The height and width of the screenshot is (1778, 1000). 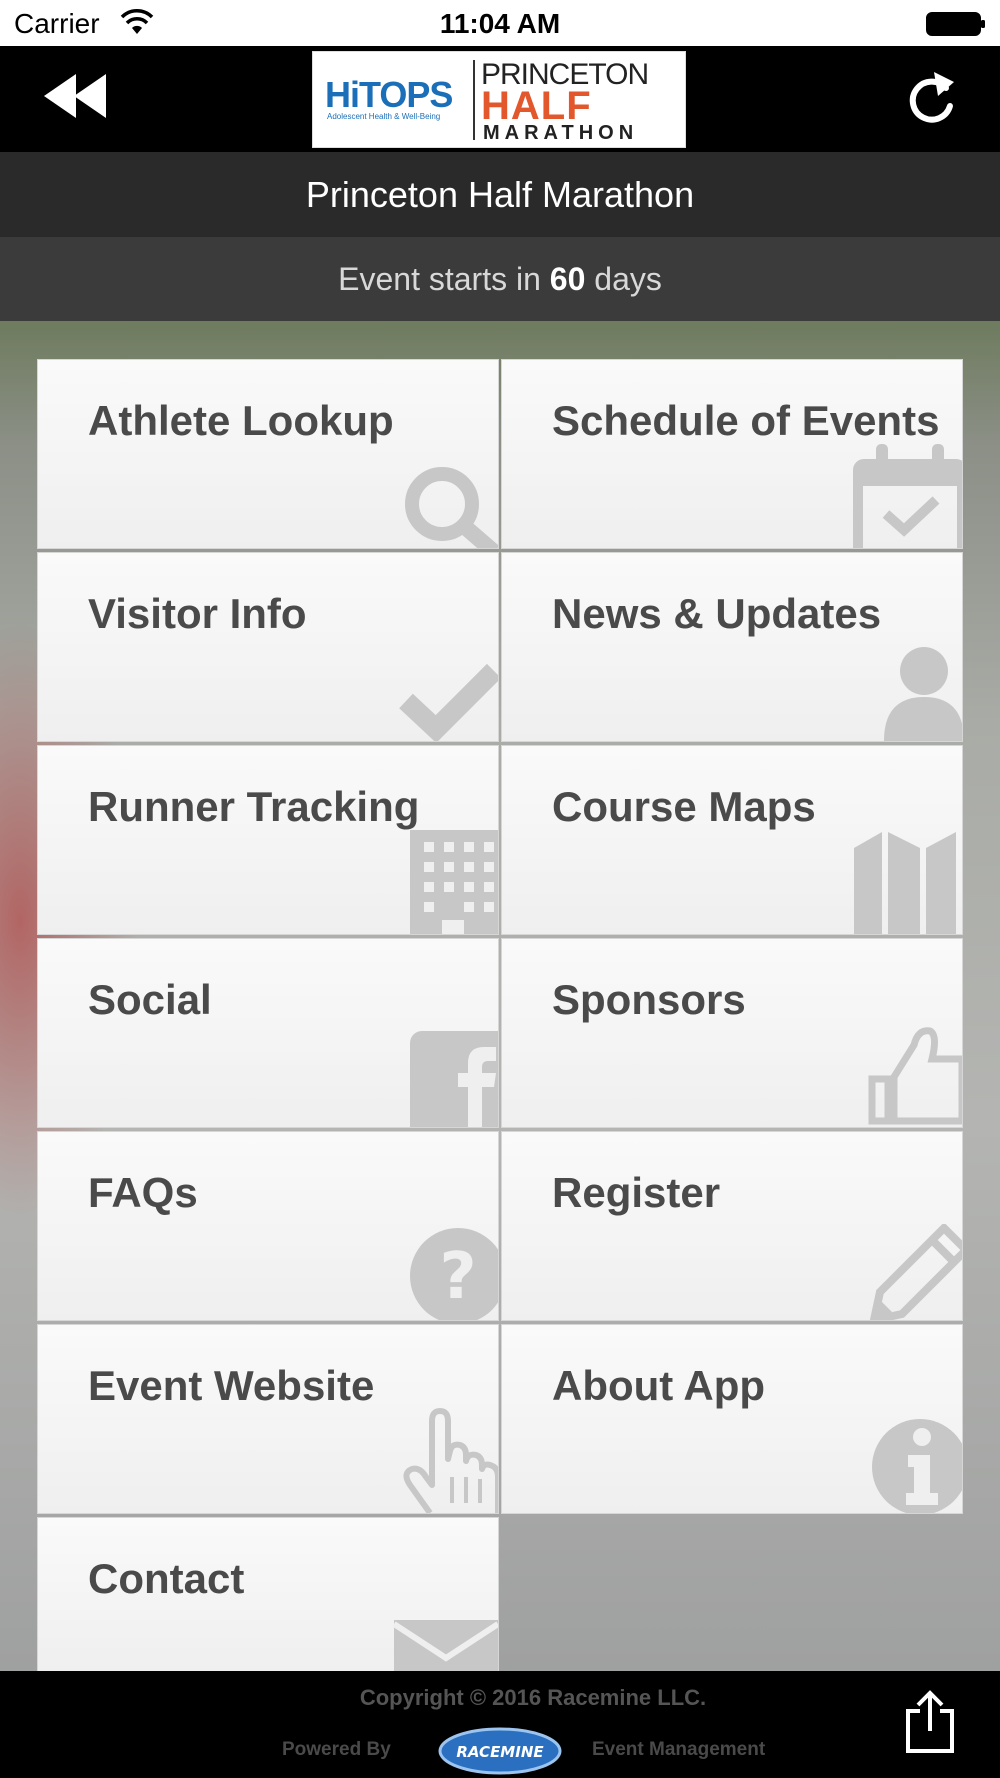 What do you see at coordinates (268, 1595) in the screenshot?
I see `tile-contact: Contact` at bounding box center [268, 1595].